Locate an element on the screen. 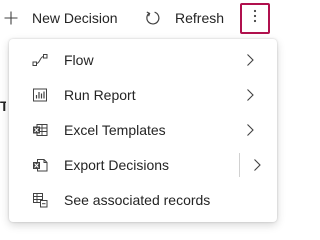  new-decision-button: New Decision is located at coordinates (59, 18).